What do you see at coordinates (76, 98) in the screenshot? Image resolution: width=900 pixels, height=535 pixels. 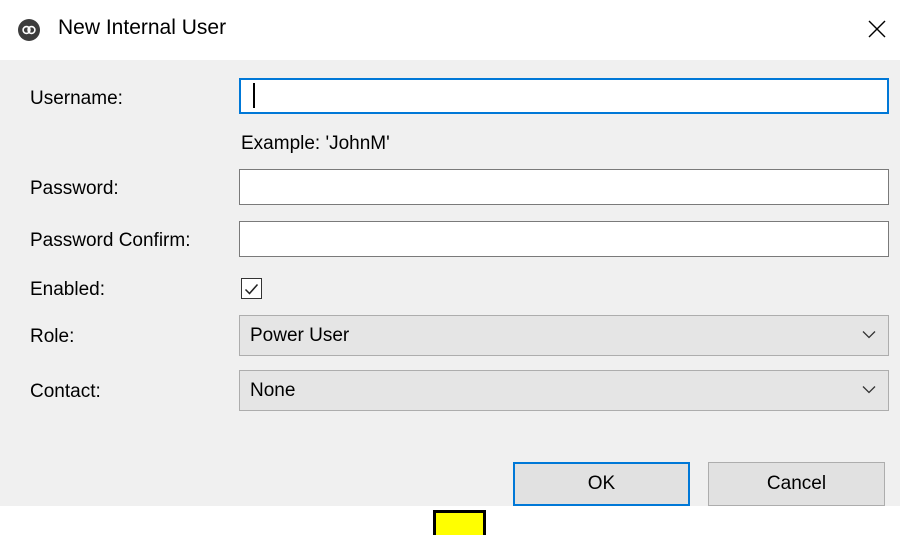 I see `username-label: Username:` at bounding box center [76, 98].